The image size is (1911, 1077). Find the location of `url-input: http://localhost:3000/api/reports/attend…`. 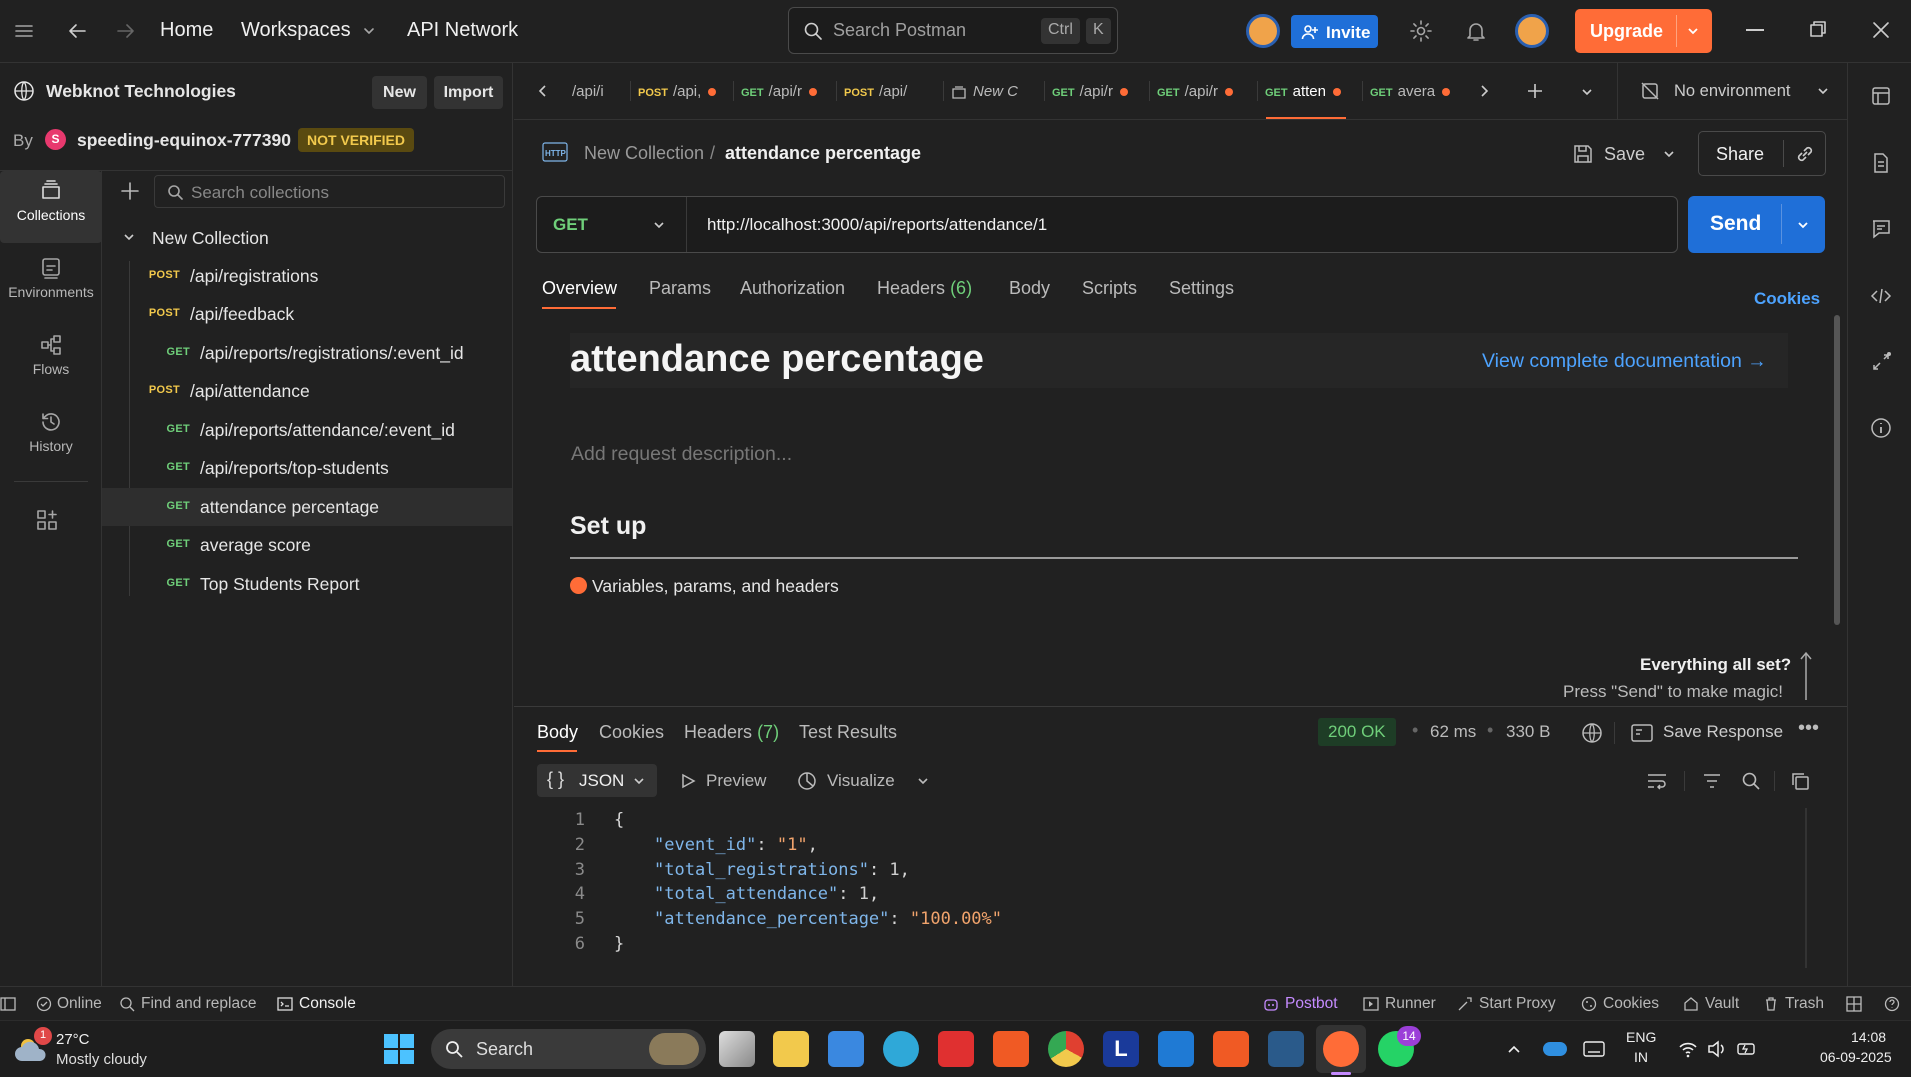

url-input: http://localhost:3000/api/reports/attend… is located at coordinates (877, 225).